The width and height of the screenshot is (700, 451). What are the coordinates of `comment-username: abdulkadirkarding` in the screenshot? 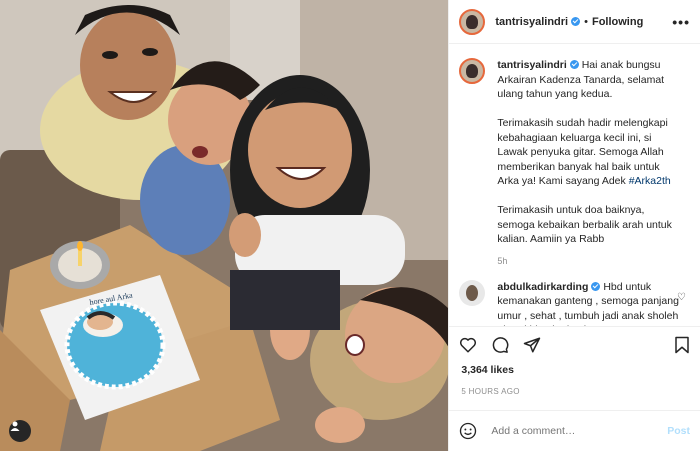 It's located at (542, 287).